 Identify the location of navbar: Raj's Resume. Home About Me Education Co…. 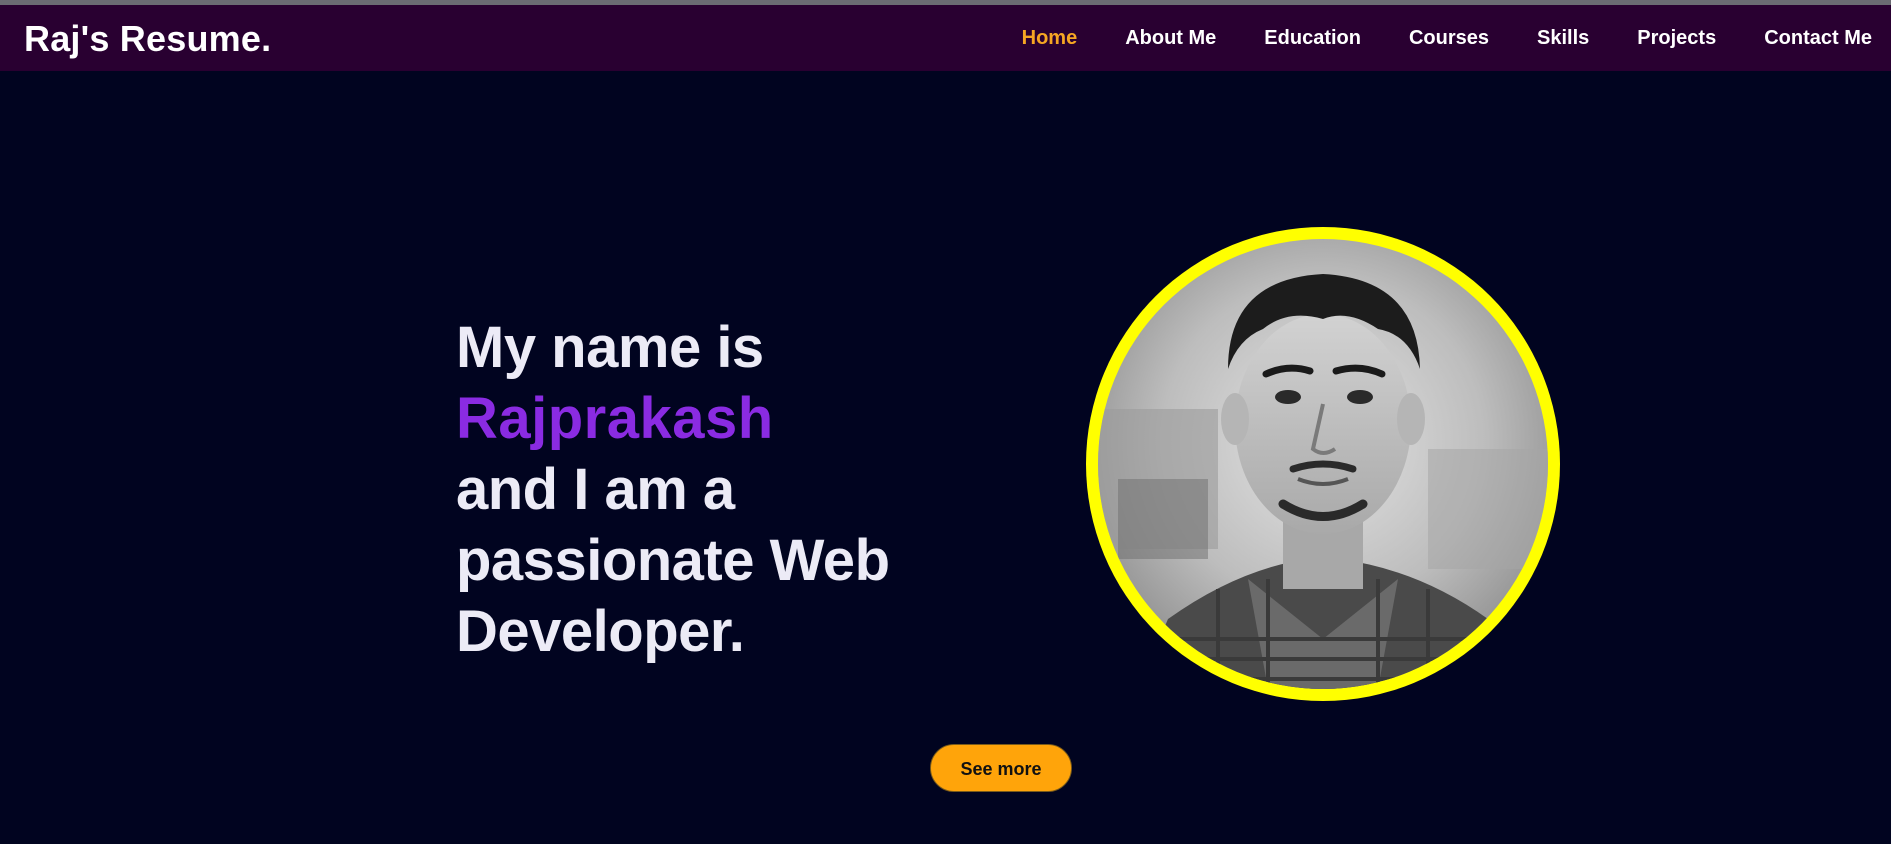
(945, 38).